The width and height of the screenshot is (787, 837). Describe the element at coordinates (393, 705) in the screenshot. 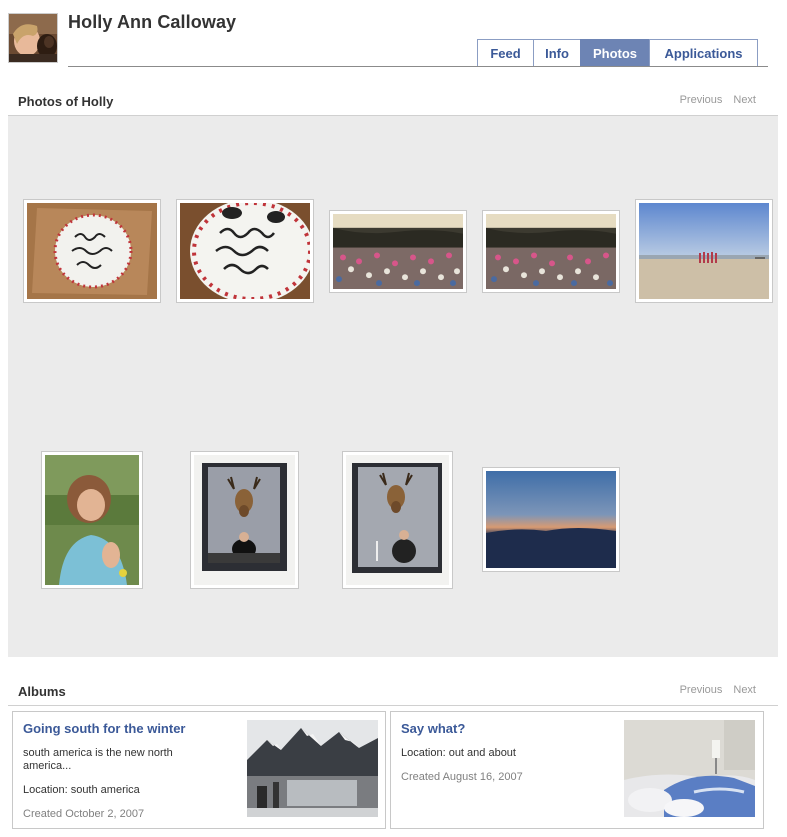

I see `albums-section-divider` at that location.